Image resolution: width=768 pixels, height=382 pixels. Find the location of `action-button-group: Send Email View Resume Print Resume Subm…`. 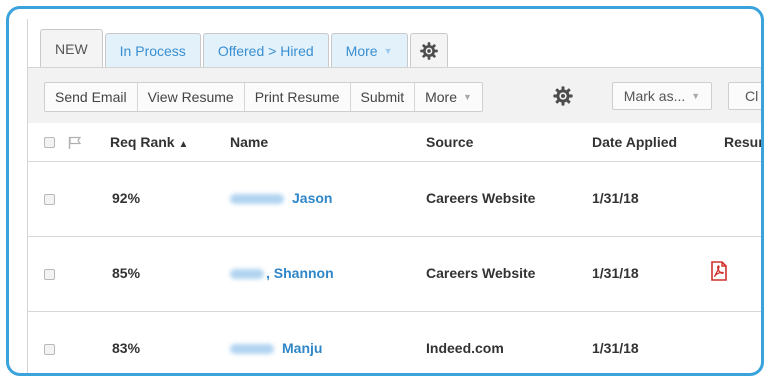

action-button-group: Send Email View Resume Print Resume Subm… is located at coordinates (263, 97).